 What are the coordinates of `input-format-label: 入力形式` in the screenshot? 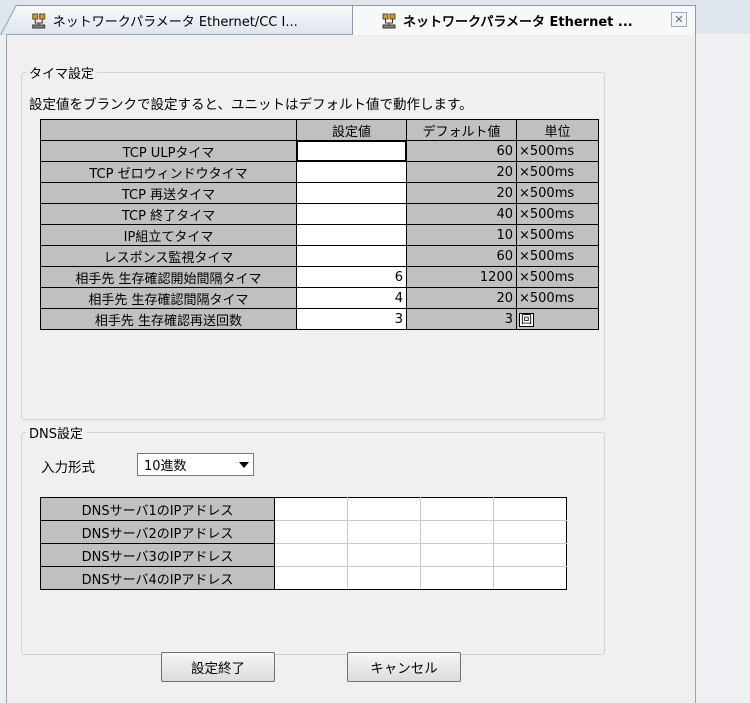 It's located at (68, 468).